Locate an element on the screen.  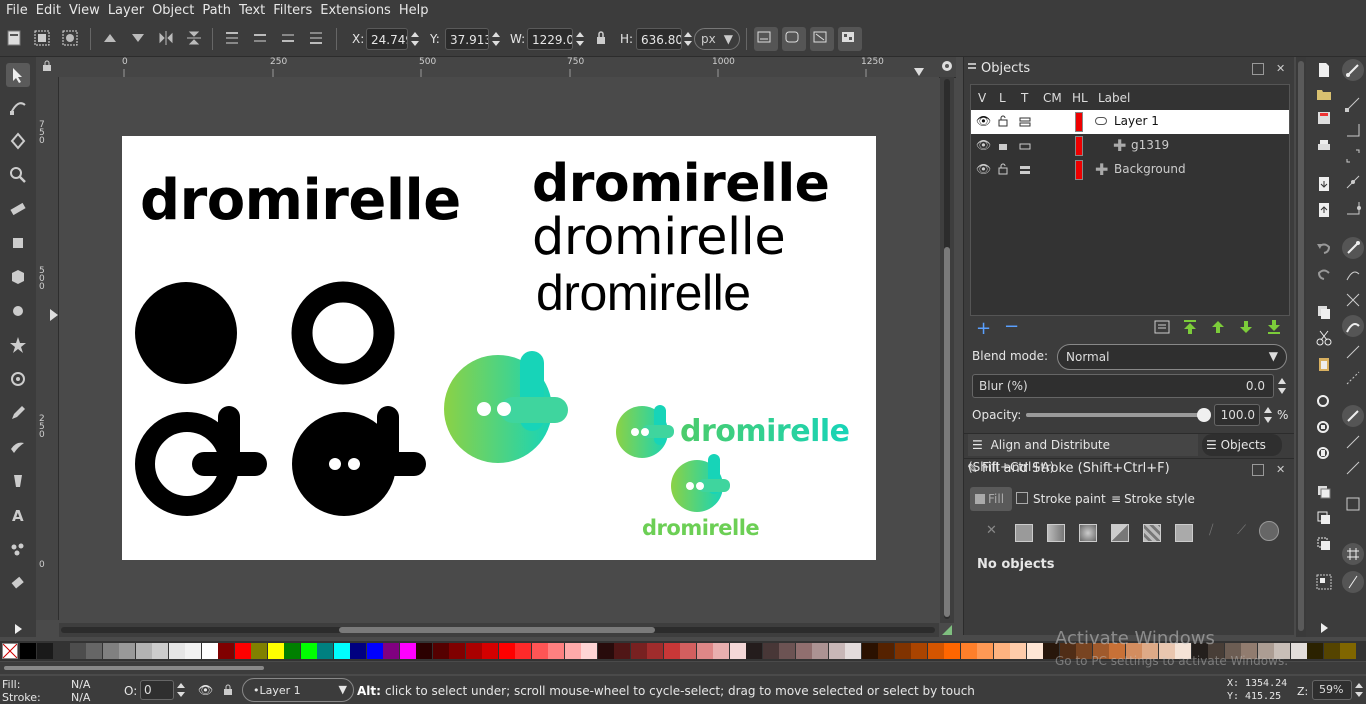
horizontal-ruler: 0 250 500 750 1000 1250 is located at coordinates (496, 67).